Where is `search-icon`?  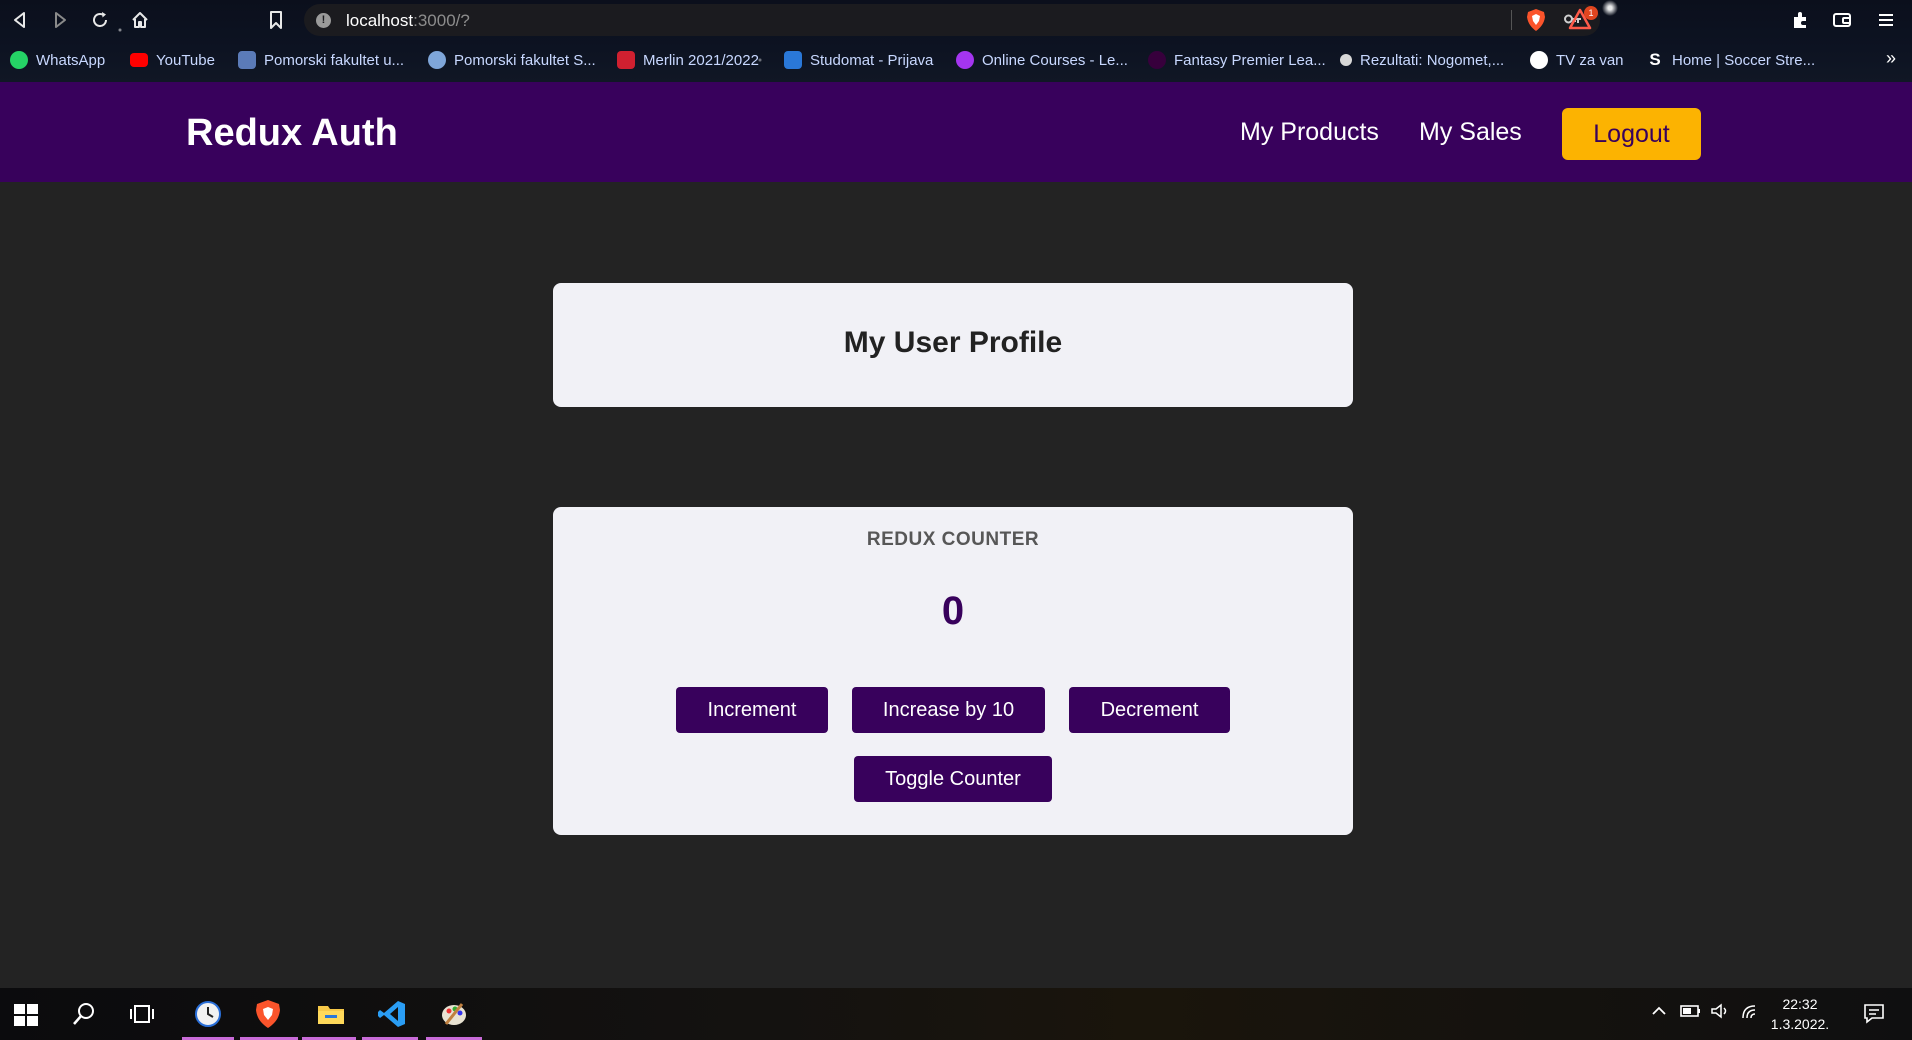 search-icon is located at coordinates (84, 1014).